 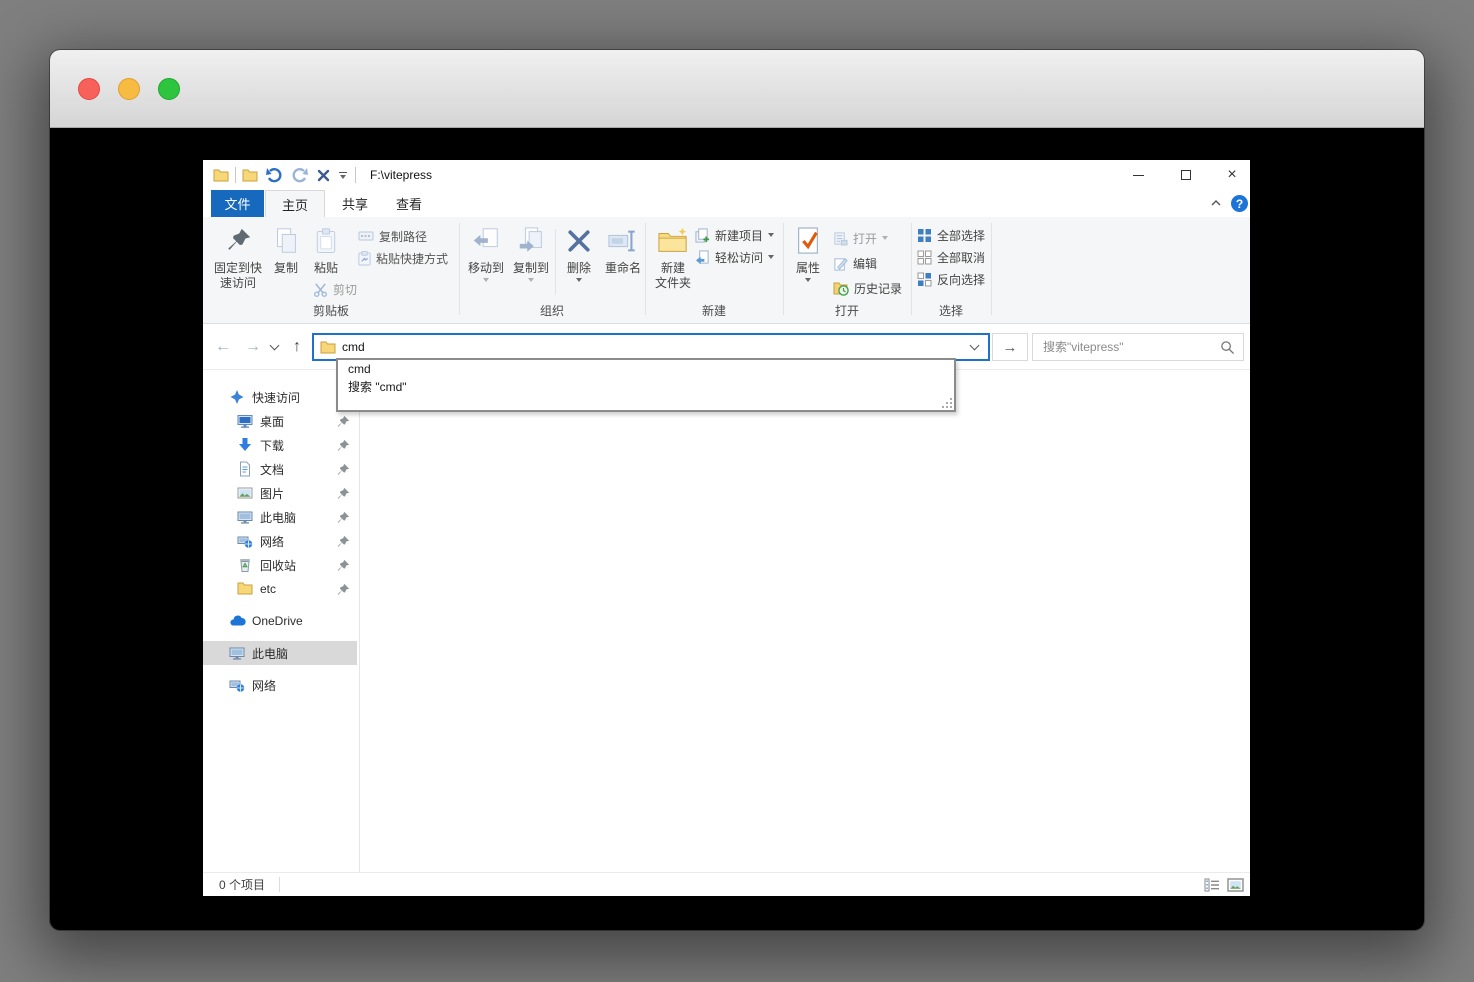 I want to click on zoom-traffic-light-icon, so click(x=169, y=89).